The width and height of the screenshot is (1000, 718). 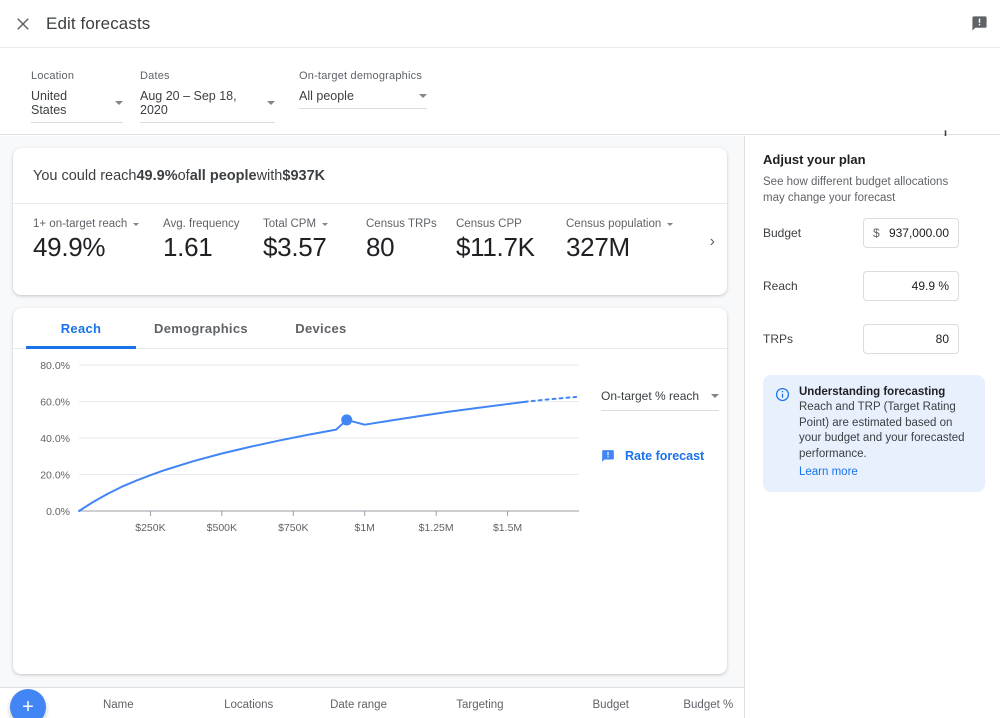 What do you see at coordinates (55, 439) in the screenshot?
I see `svg-text: 40.0%` at bounding box center [55, 439].